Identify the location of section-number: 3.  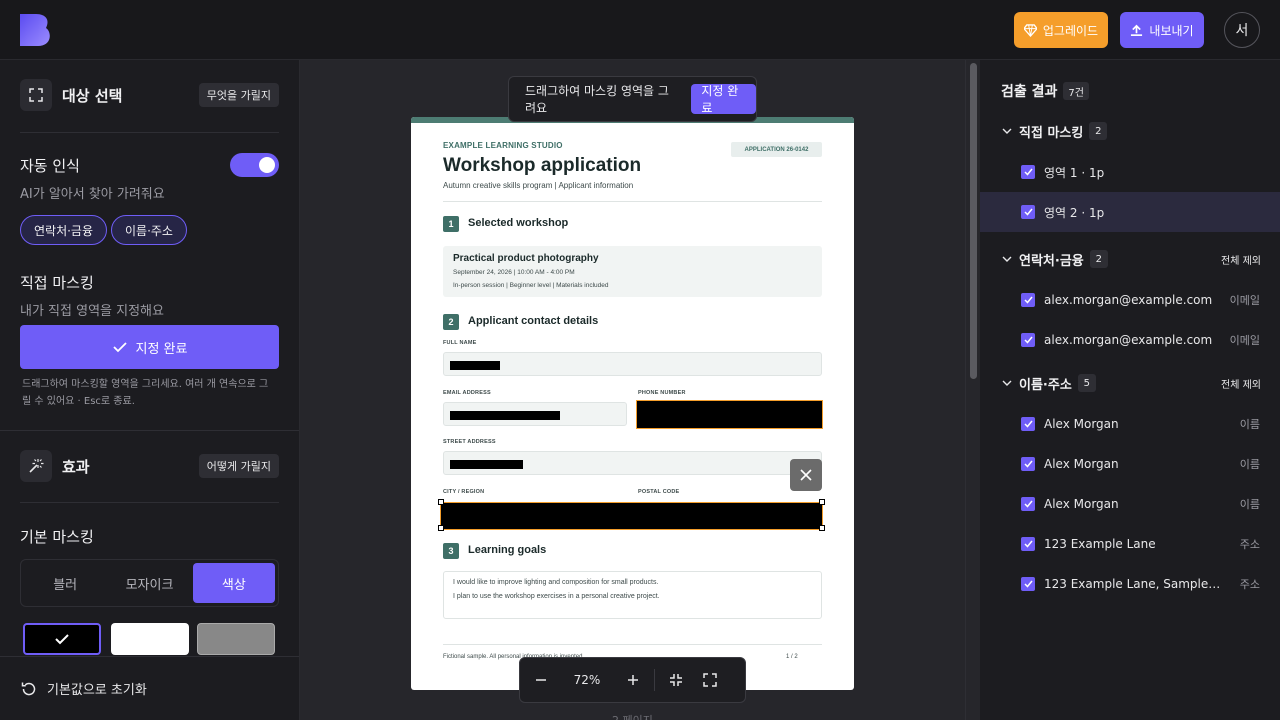
(451, 551).